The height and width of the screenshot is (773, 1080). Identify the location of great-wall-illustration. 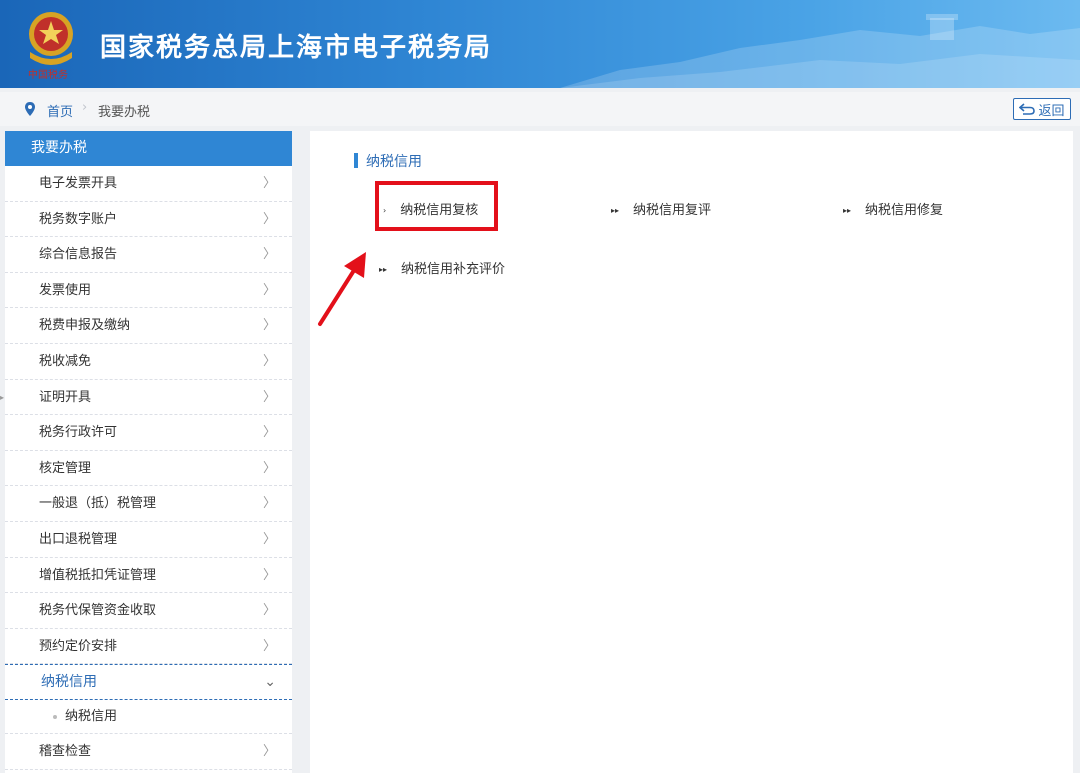
(820, 51).